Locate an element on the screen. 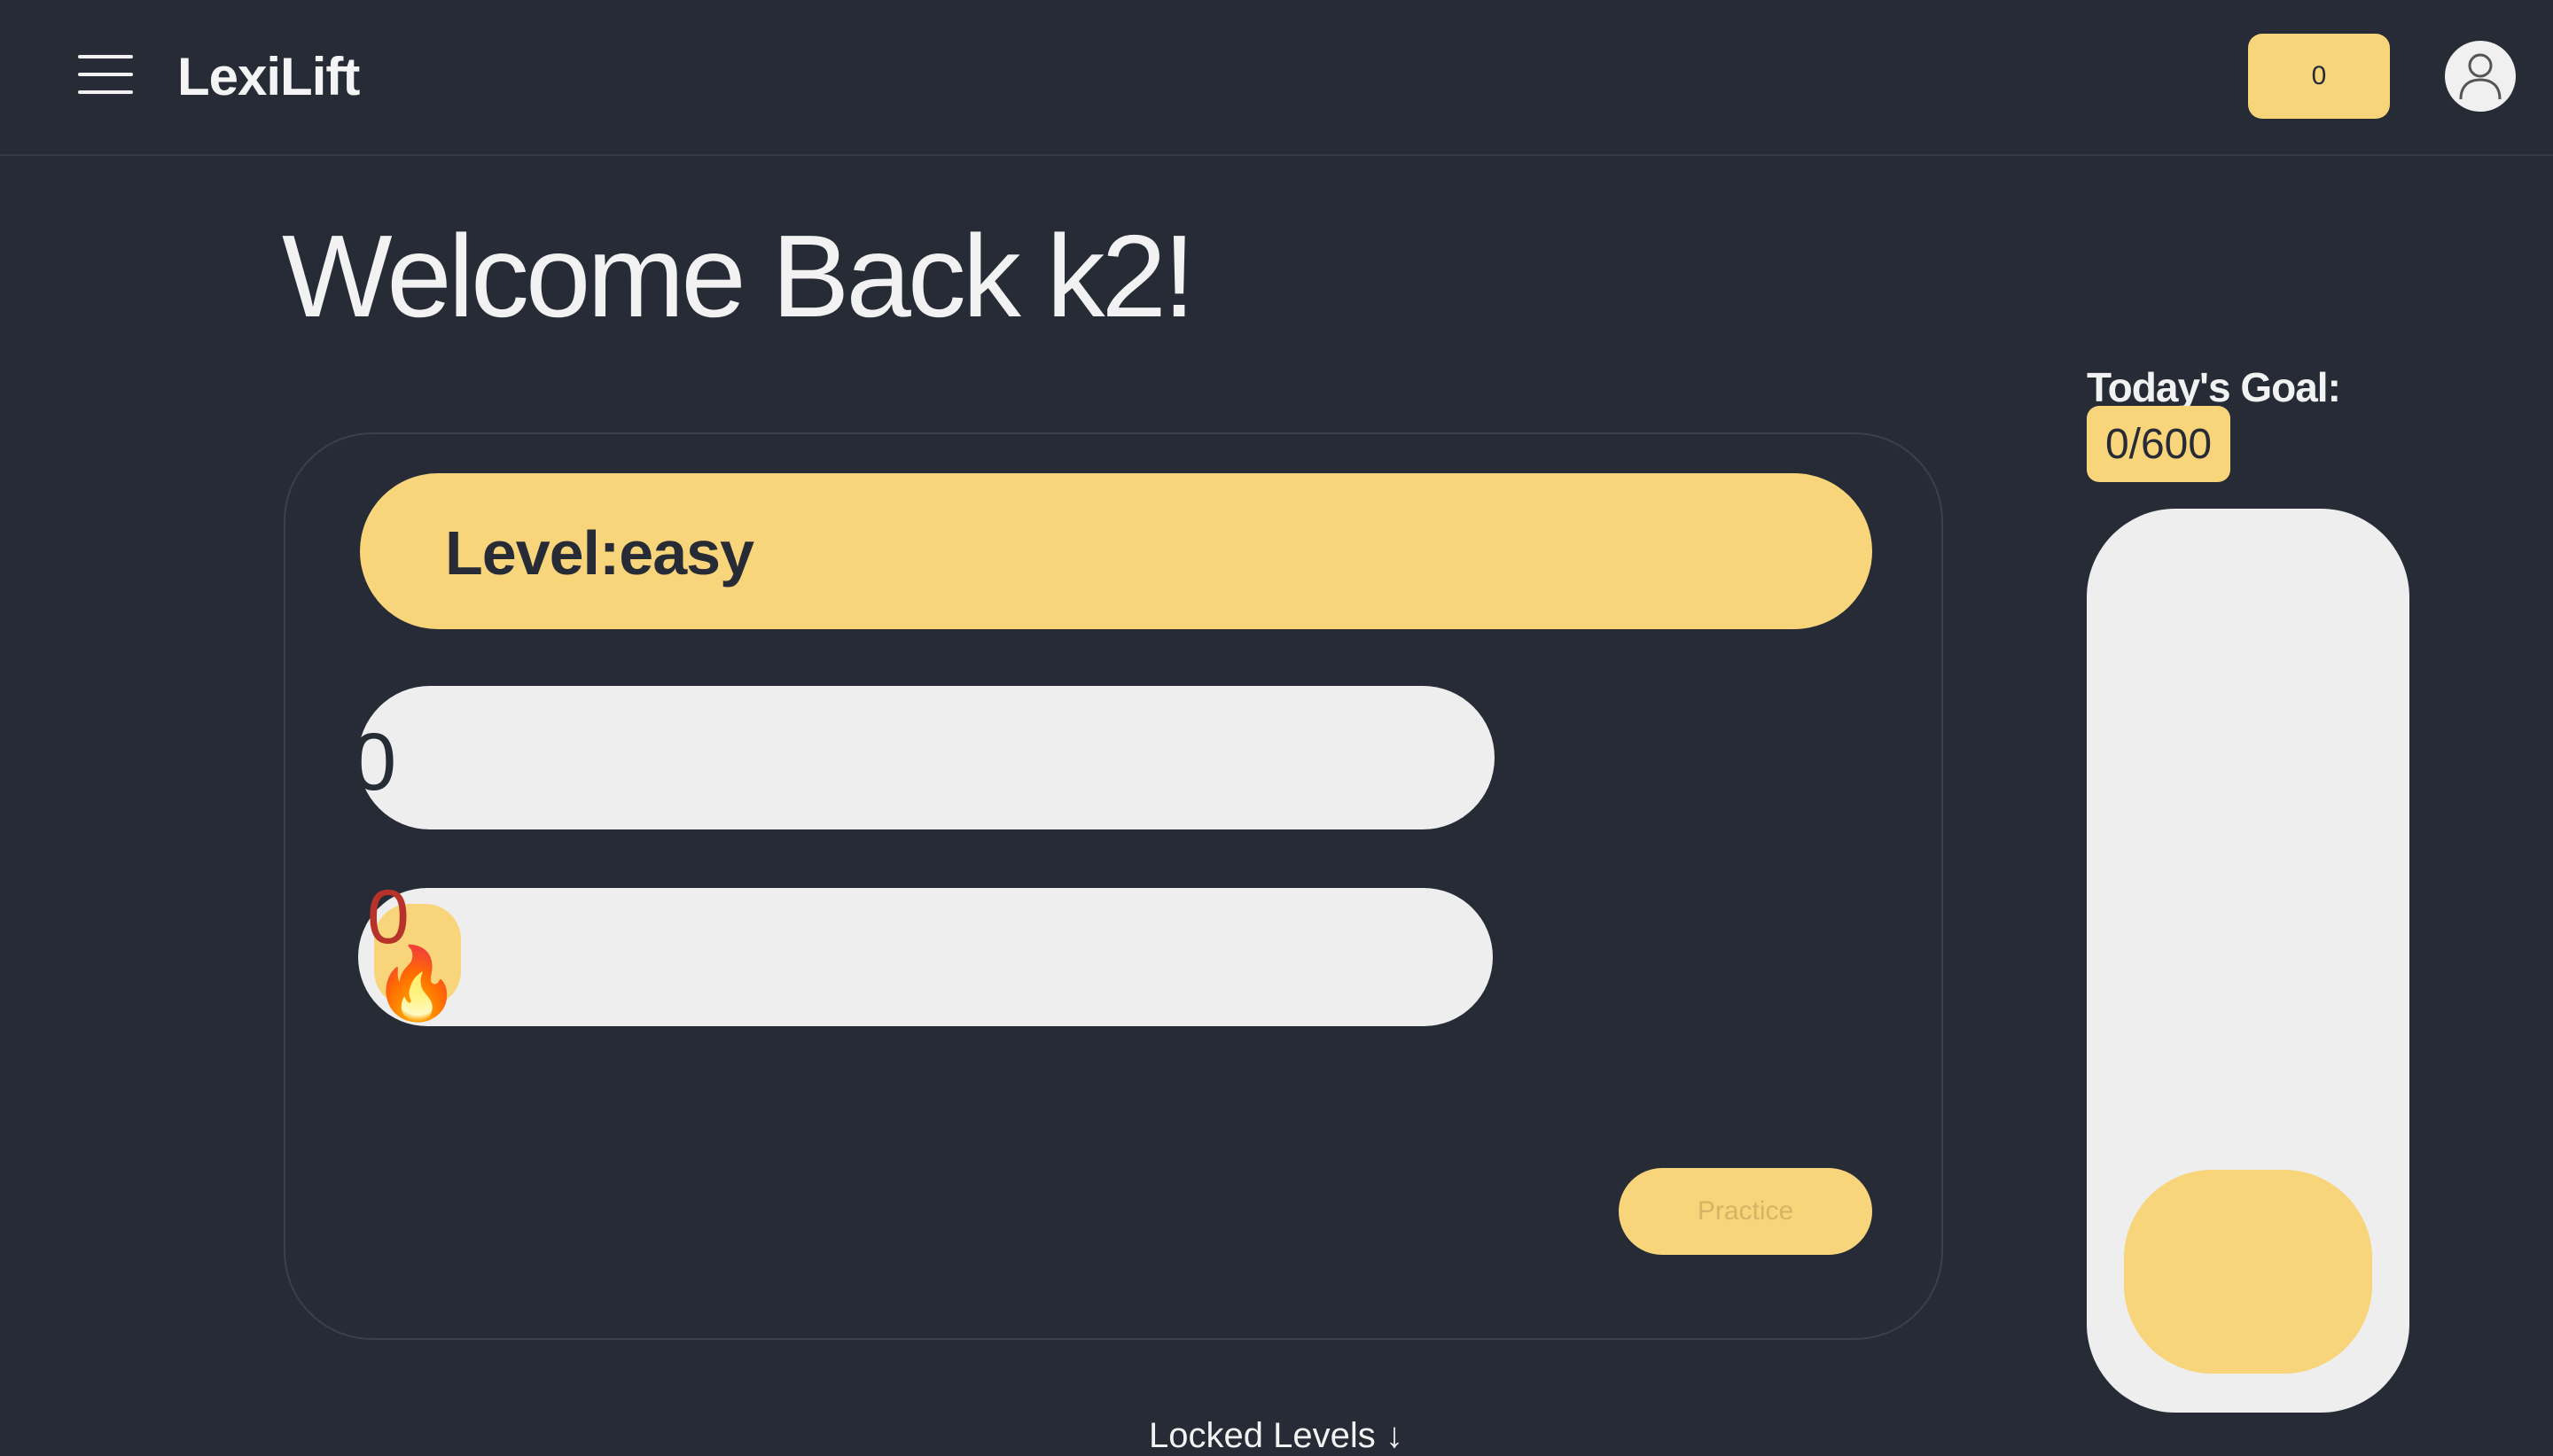 This screenshot has width=2553, height=1456. progress-bar: 0 is located at coordinates (923, 757).